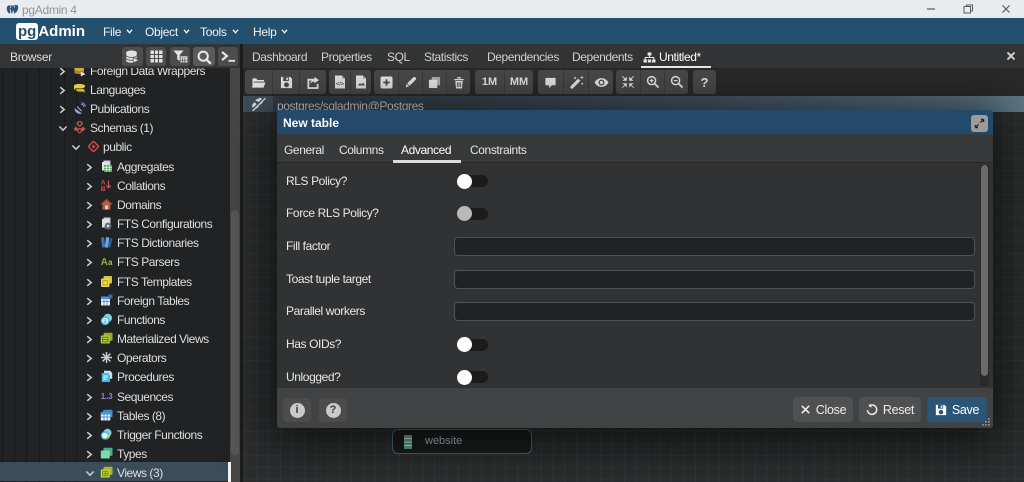 The height and width of the screenshot is (482, 1024). I want to click on svg-text: B, so click(103, 189).